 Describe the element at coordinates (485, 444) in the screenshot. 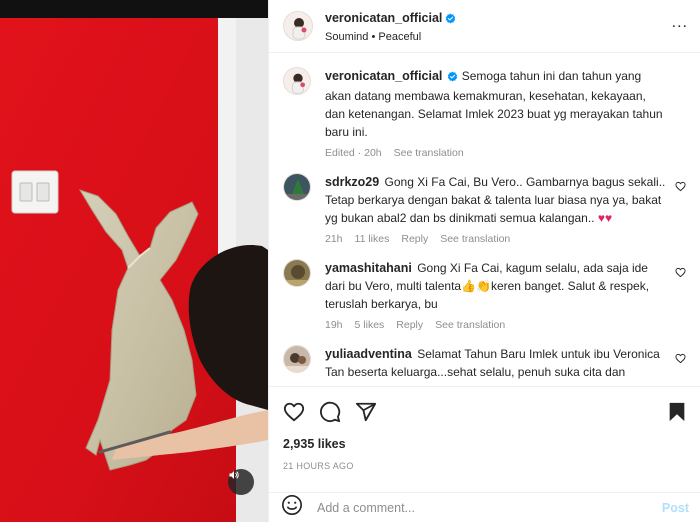

I see `likes-count: 2,935 likes` at that location.